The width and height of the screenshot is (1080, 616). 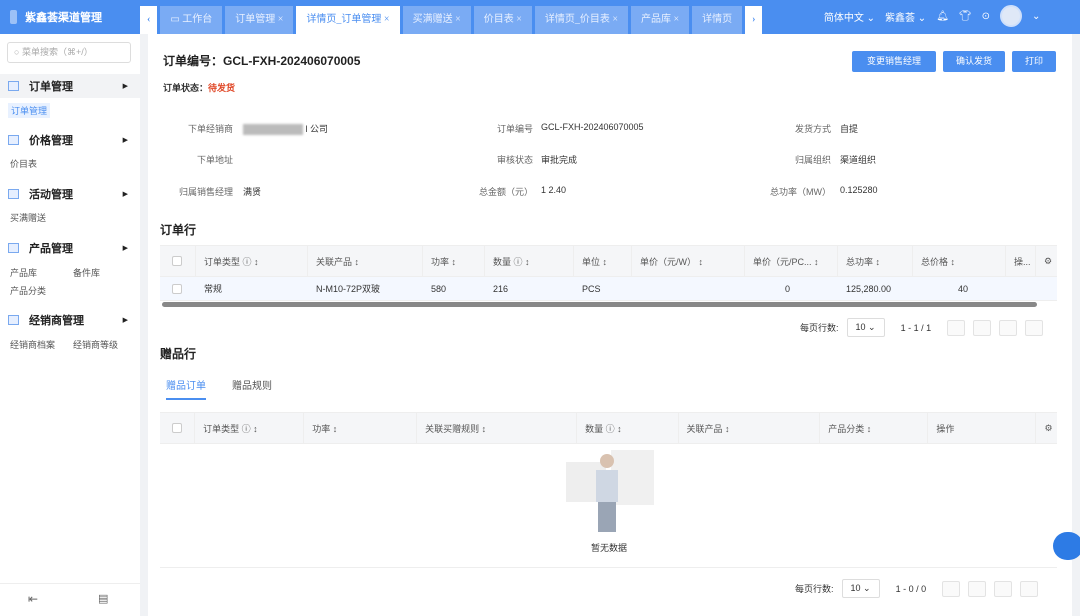 What do you see at coordinates (32, 344) in the screenshot?
I see `sidebar-item-dealer-archive: 经销商档案` at bounding box center [32, 344].